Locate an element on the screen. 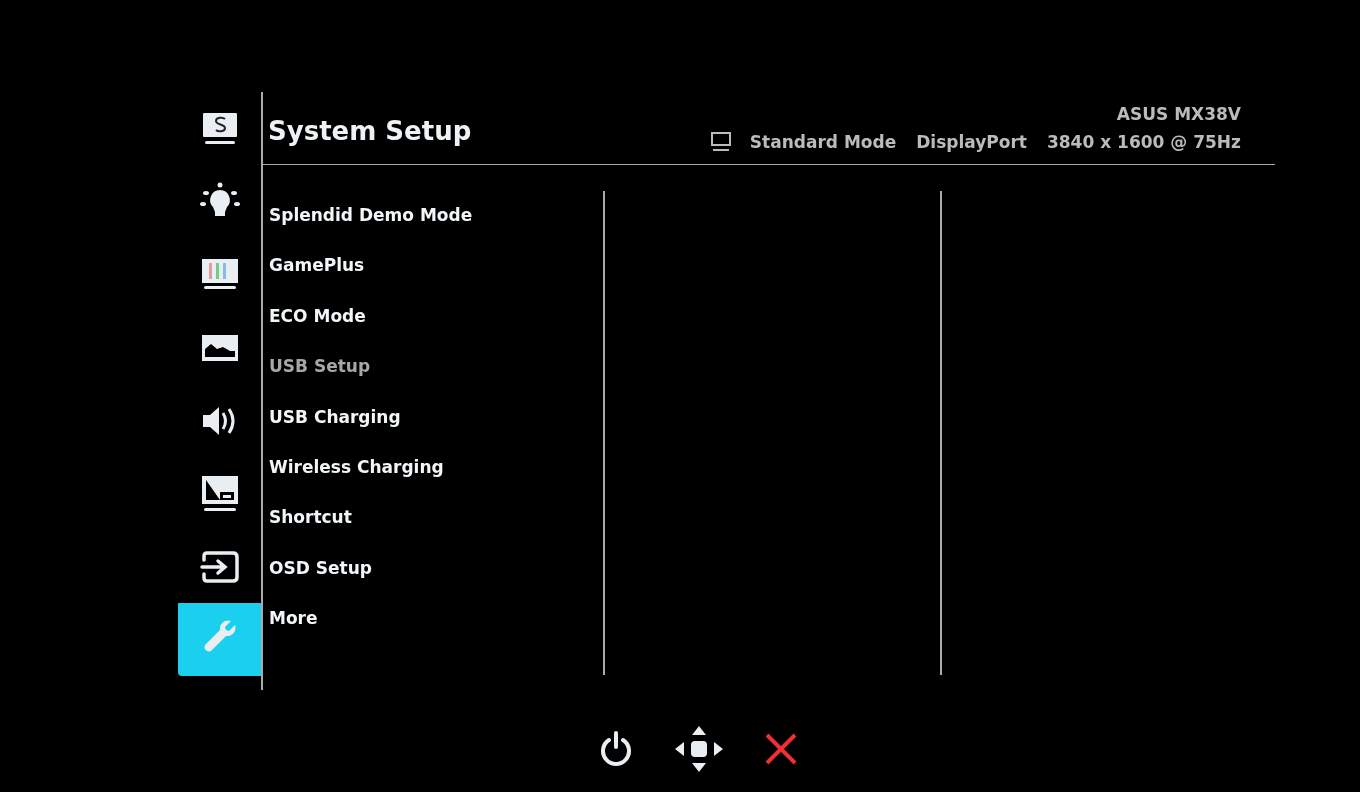 This screenshot has height=792, width=1360. picture-icon is located at coordinates (219, 347).